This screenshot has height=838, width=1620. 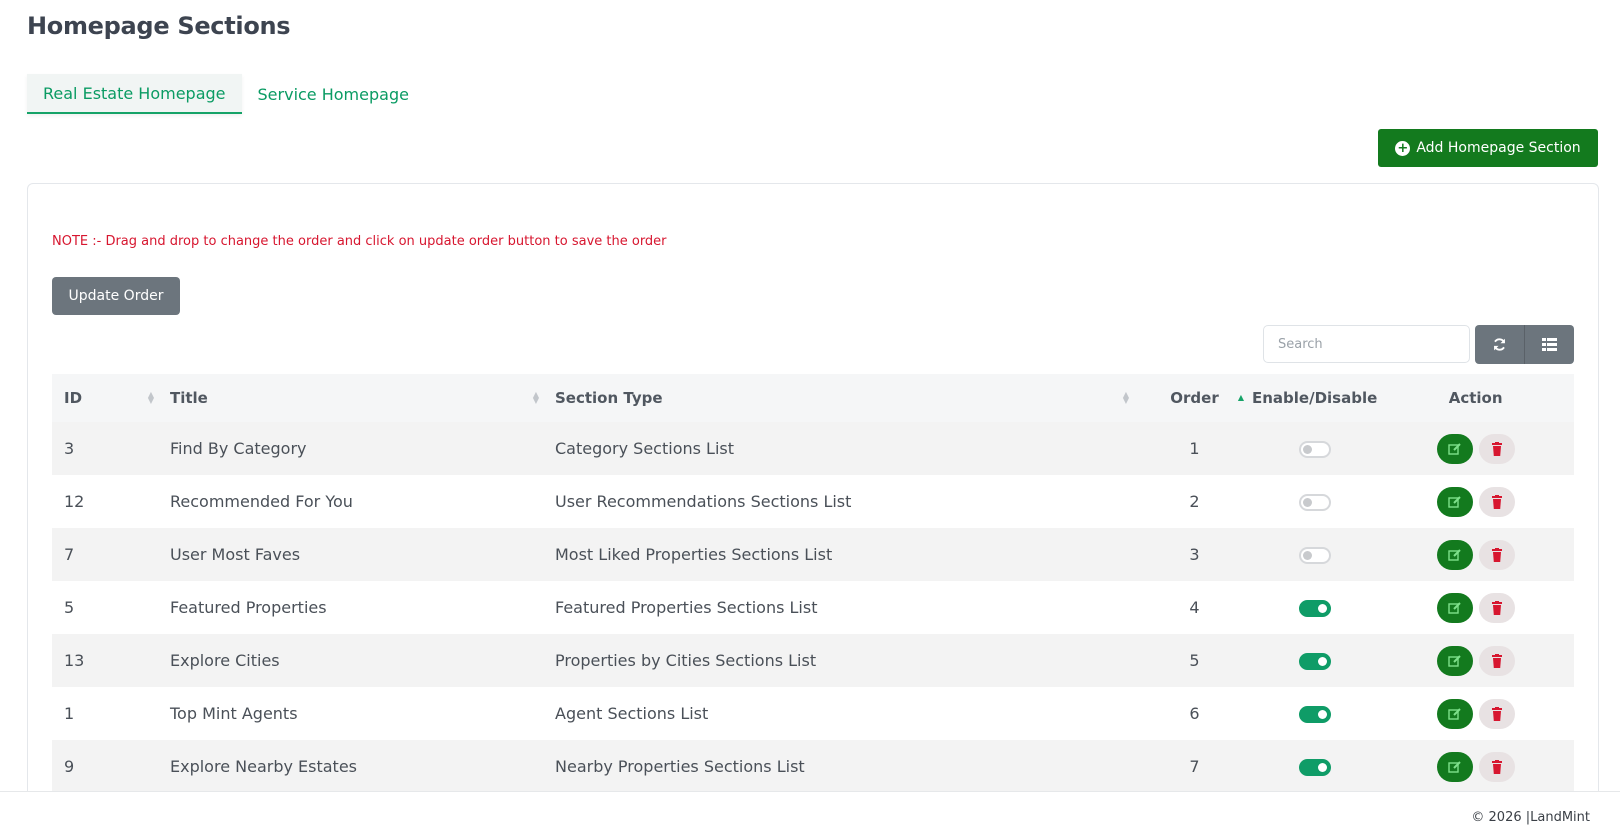 I want to click on search-input, so click(x=1366, y=344).